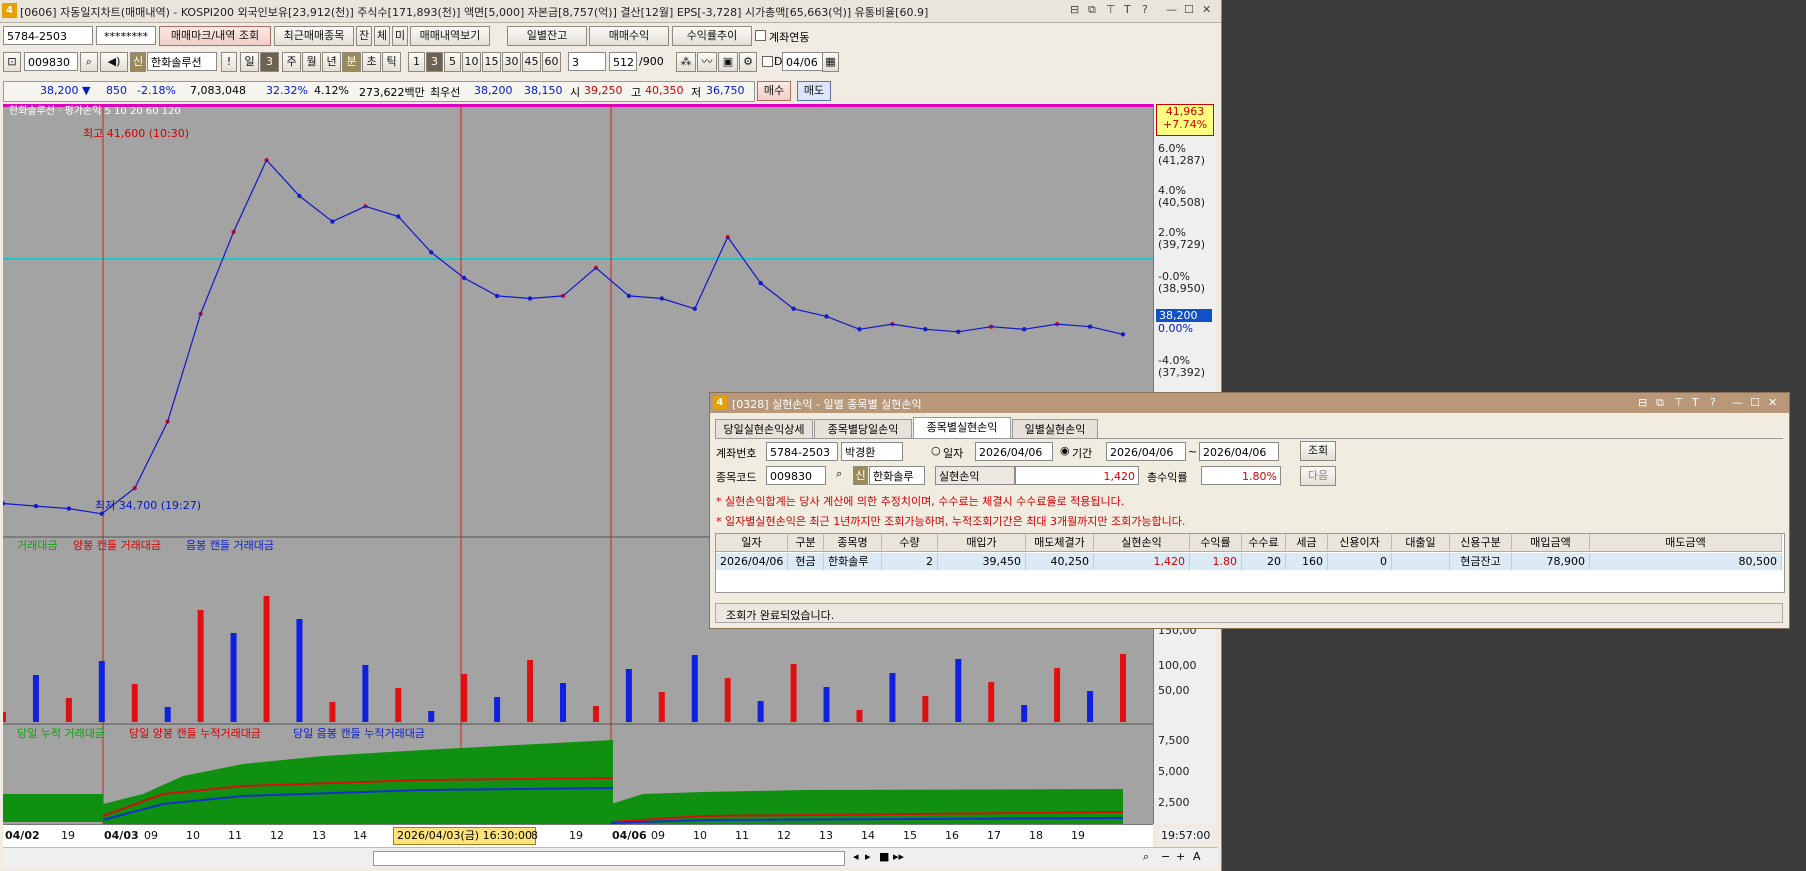 The image size is (1806, 871). Describe the element at coordinates (12, 62) in the screenshot. I see `layout-toggle-icon: ⊡` at that location.